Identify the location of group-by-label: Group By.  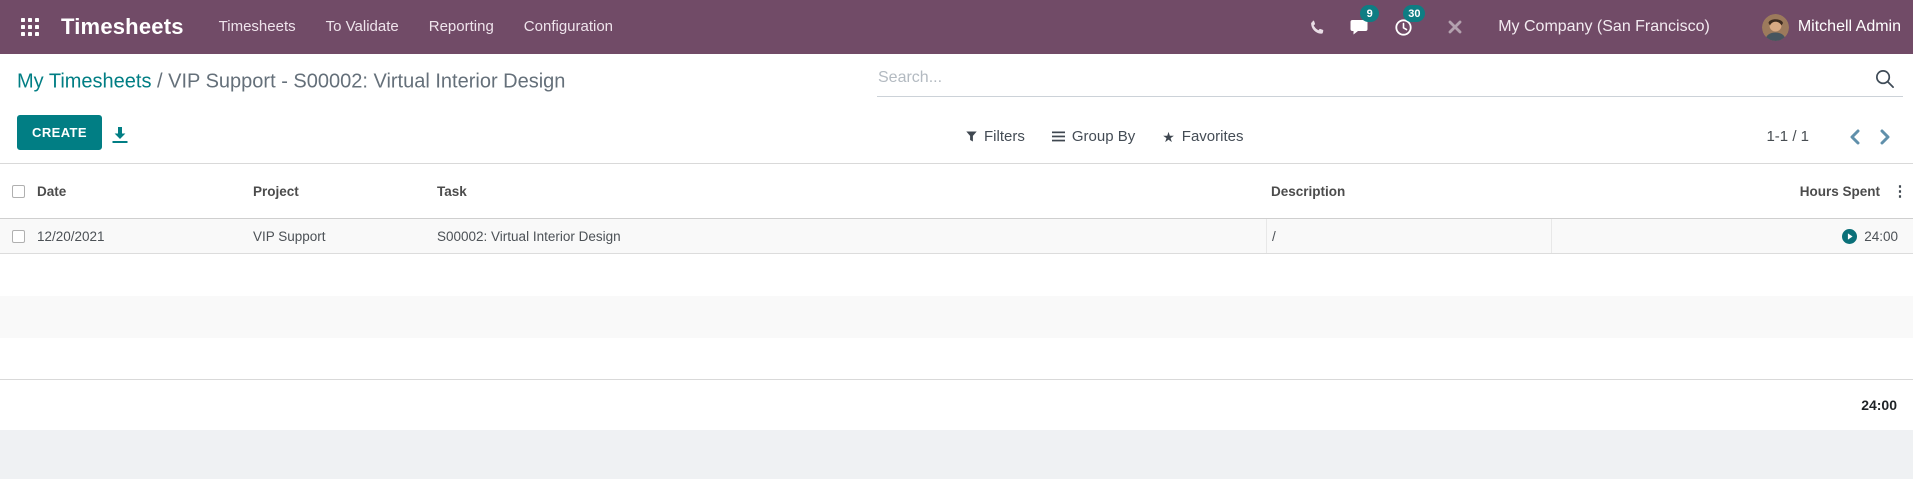
(1103, 136).